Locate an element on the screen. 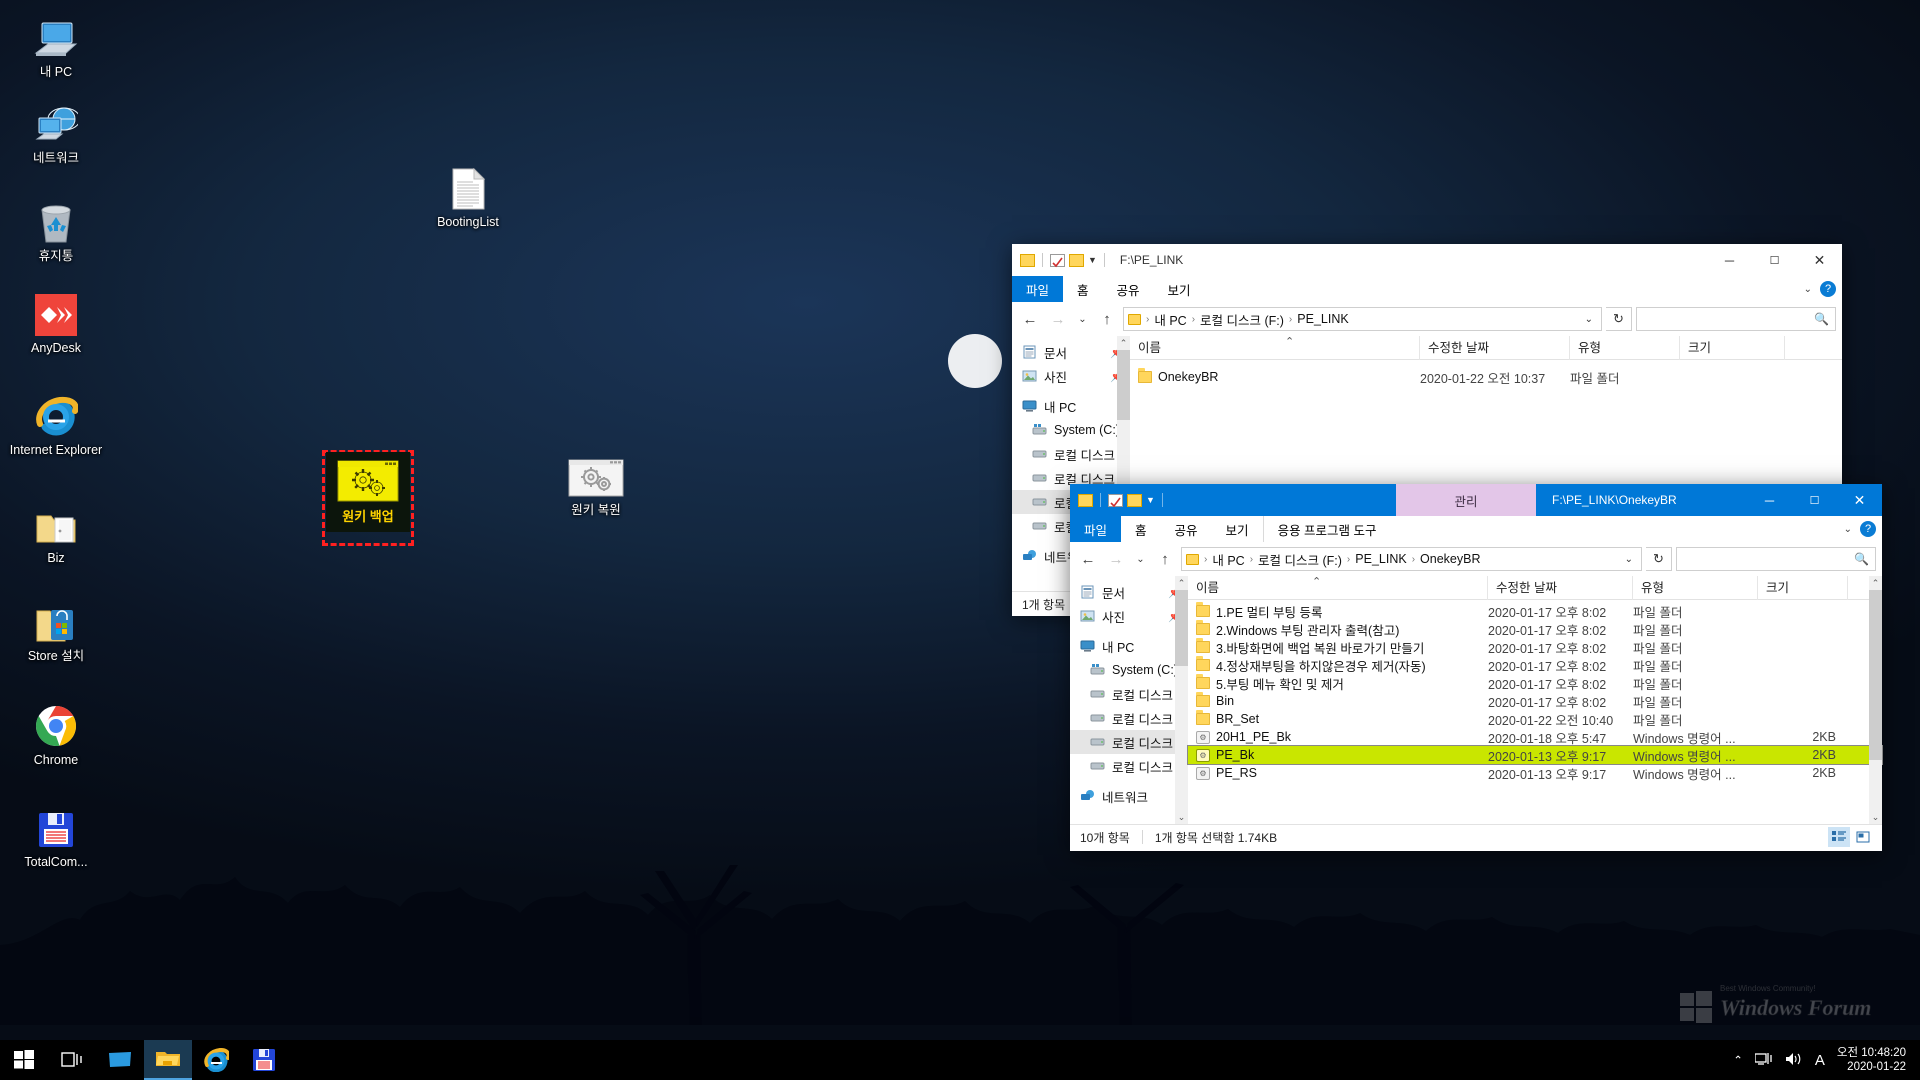 This screenshot has width=1920, height=1080. nav-item-network: 네트워크 is located at coordinates (1129, 796).